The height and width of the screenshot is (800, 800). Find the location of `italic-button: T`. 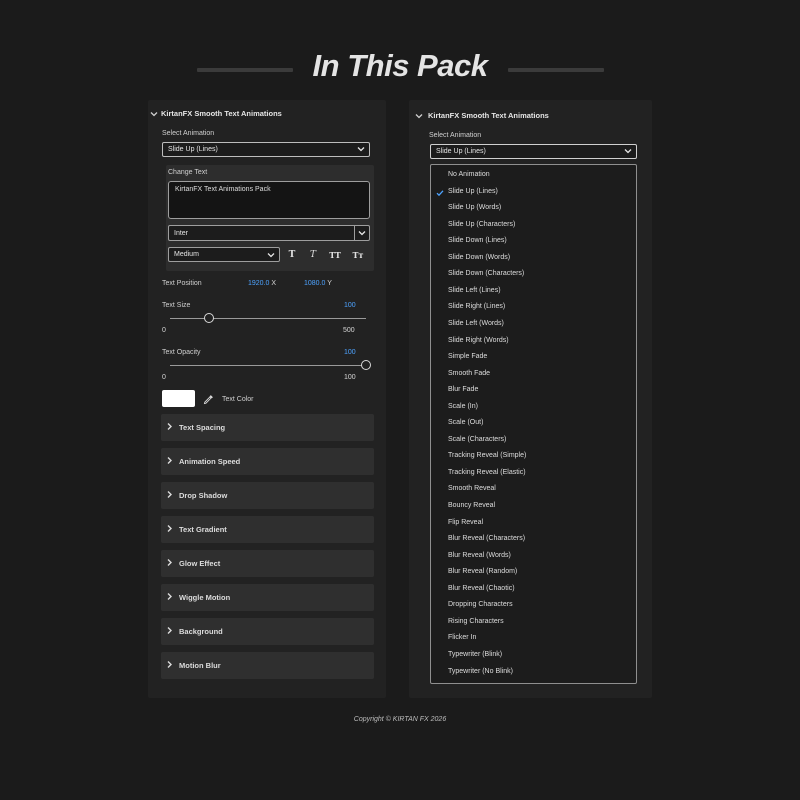

italic-button: T is located at coordinates (313, 255).